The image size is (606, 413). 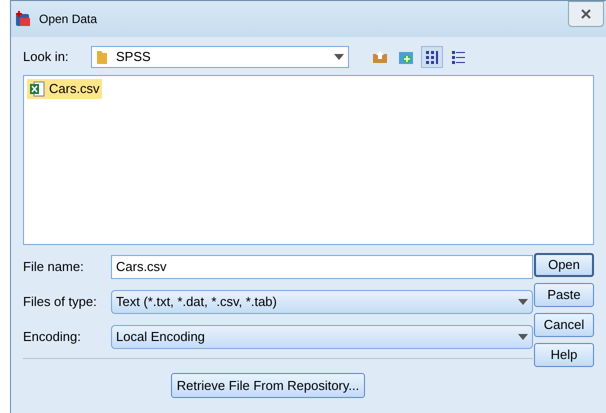 I want to click on dialog-button: Cancel, so click(x=564, y=325).